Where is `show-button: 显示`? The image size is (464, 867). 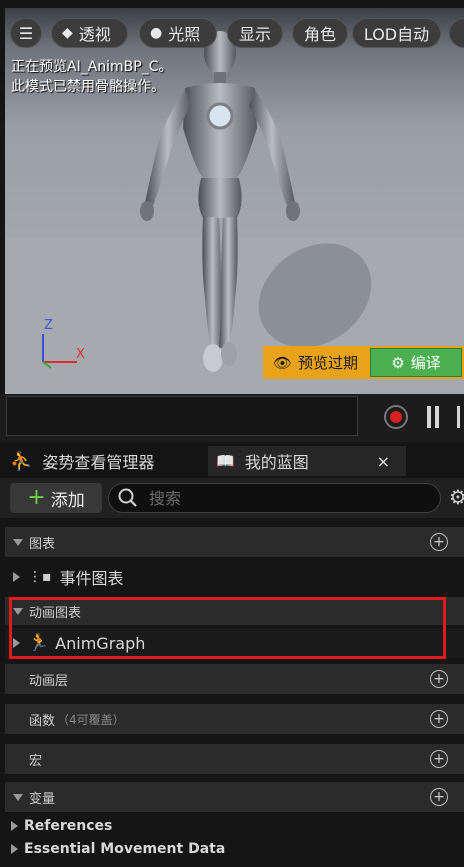
show-button: 显示 is located at coordinates (255, 33).